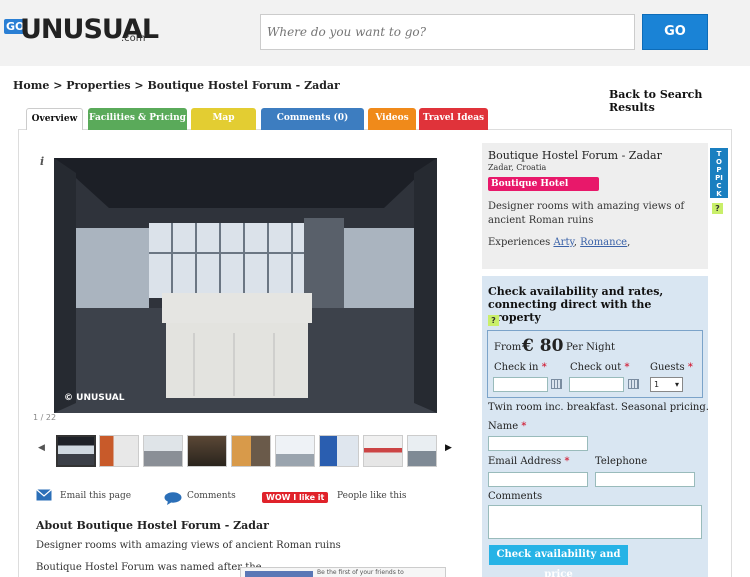 The image size is (750, 577). Describe the element at coordinates (42, 161) in the screenshot. I see `info-icon: i` at that location.